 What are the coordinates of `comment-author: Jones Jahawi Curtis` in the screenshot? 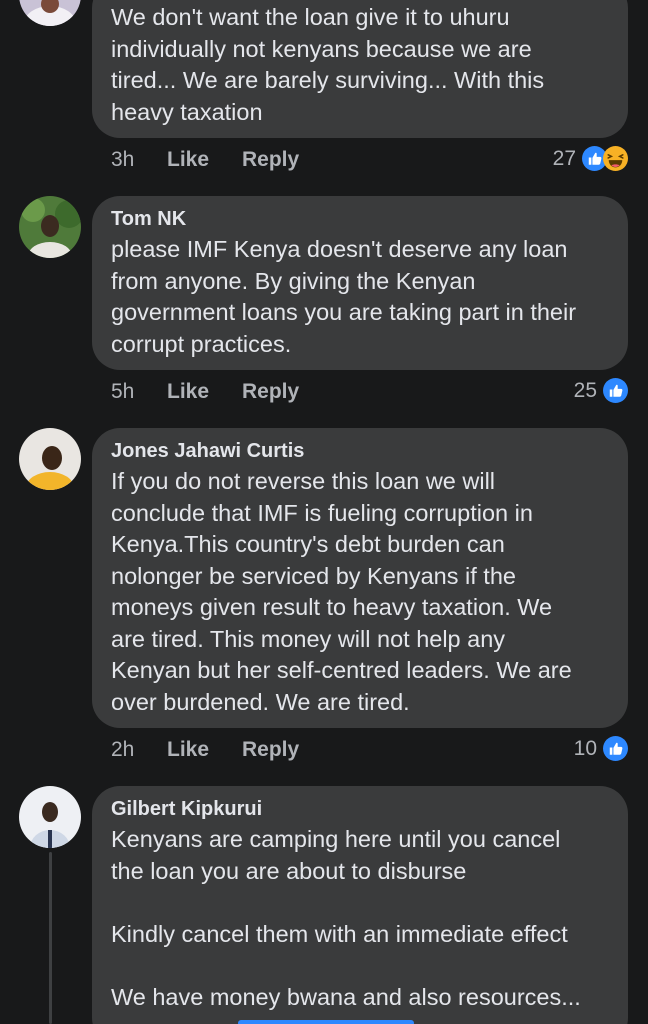 It's located at (360, 451).